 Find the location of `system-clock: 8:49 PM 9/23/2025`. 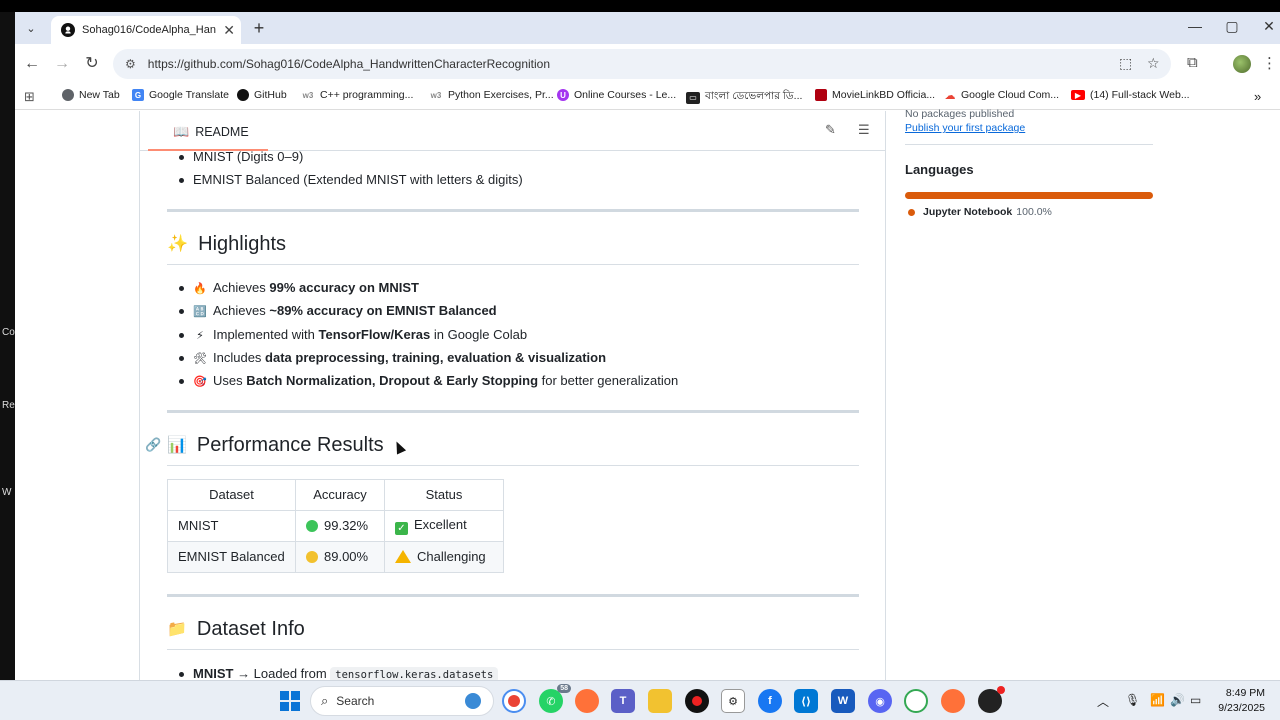

system-clock: 8:49 PM 9/23/2025 is located at coordinates (1235, 701).